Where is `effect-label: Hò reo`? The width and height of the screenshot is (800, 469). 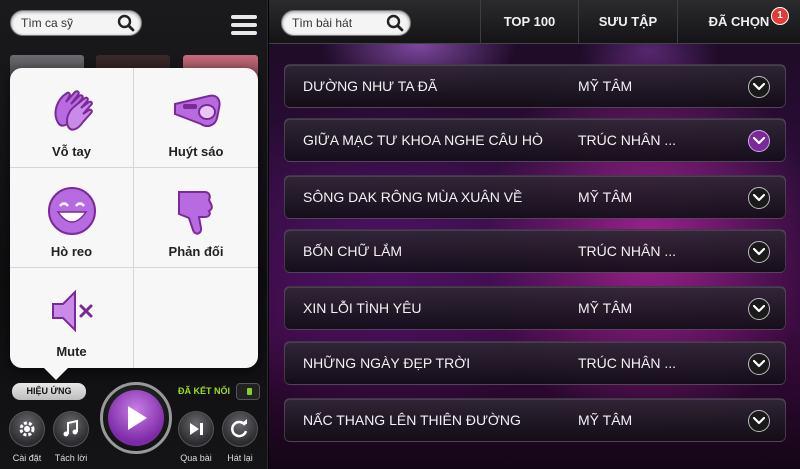 effect-label: Hò reo is located at coordinates (71, 251).